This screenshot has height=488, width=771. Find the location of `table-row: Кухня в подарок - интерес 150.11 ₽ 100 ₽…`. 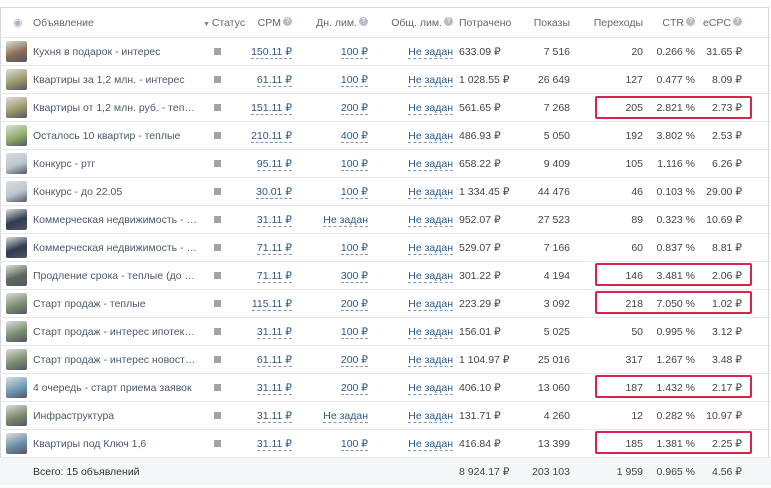

table-row: Кухня в подарок - интерес 150.11 ₽ 100 ₽… is located at coordinates (385, 51).